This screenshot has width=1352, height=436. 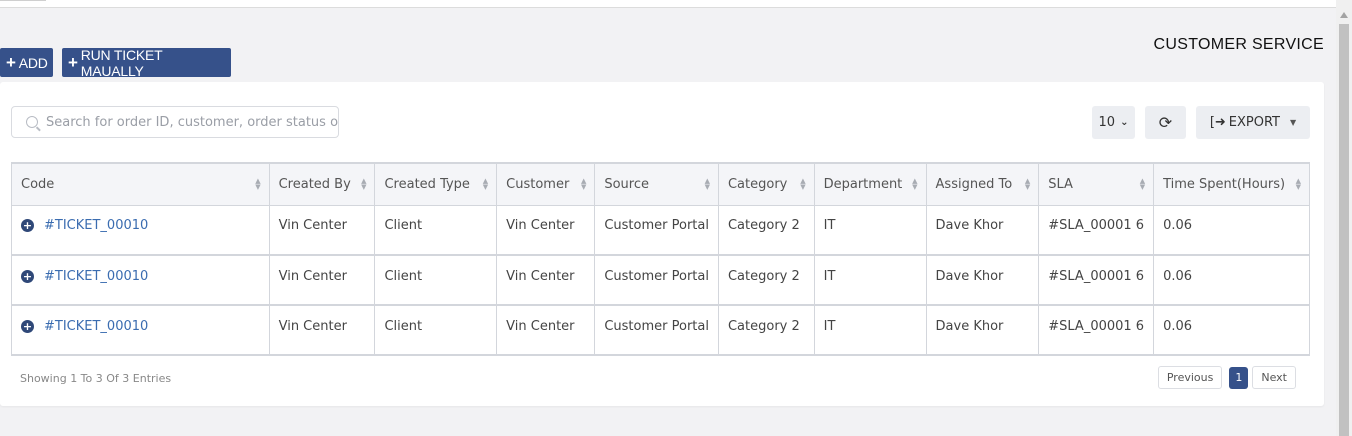 What do you see at coordinates (538, 184) in the screenshot?
I see `column-label: Customer` at bounding box center [538, 184].